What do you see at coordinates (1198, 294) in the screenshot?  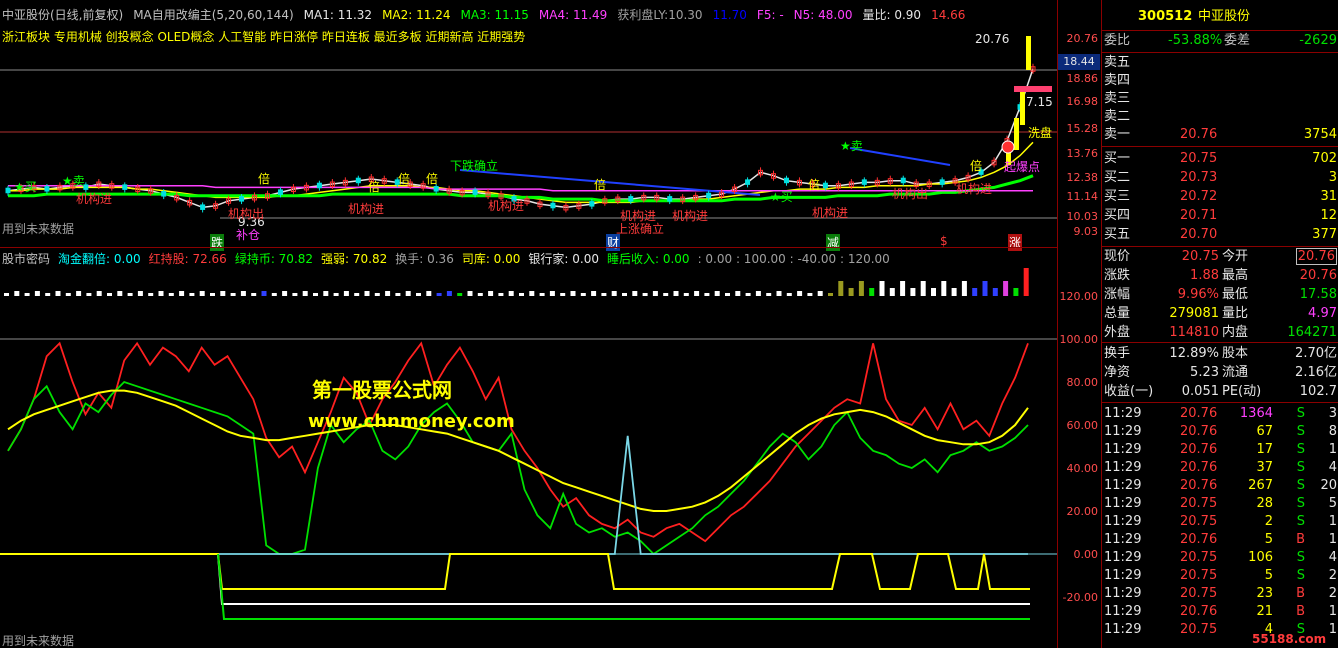 I see `quote-value: 9.96%` at bounding box center [1198, 294].